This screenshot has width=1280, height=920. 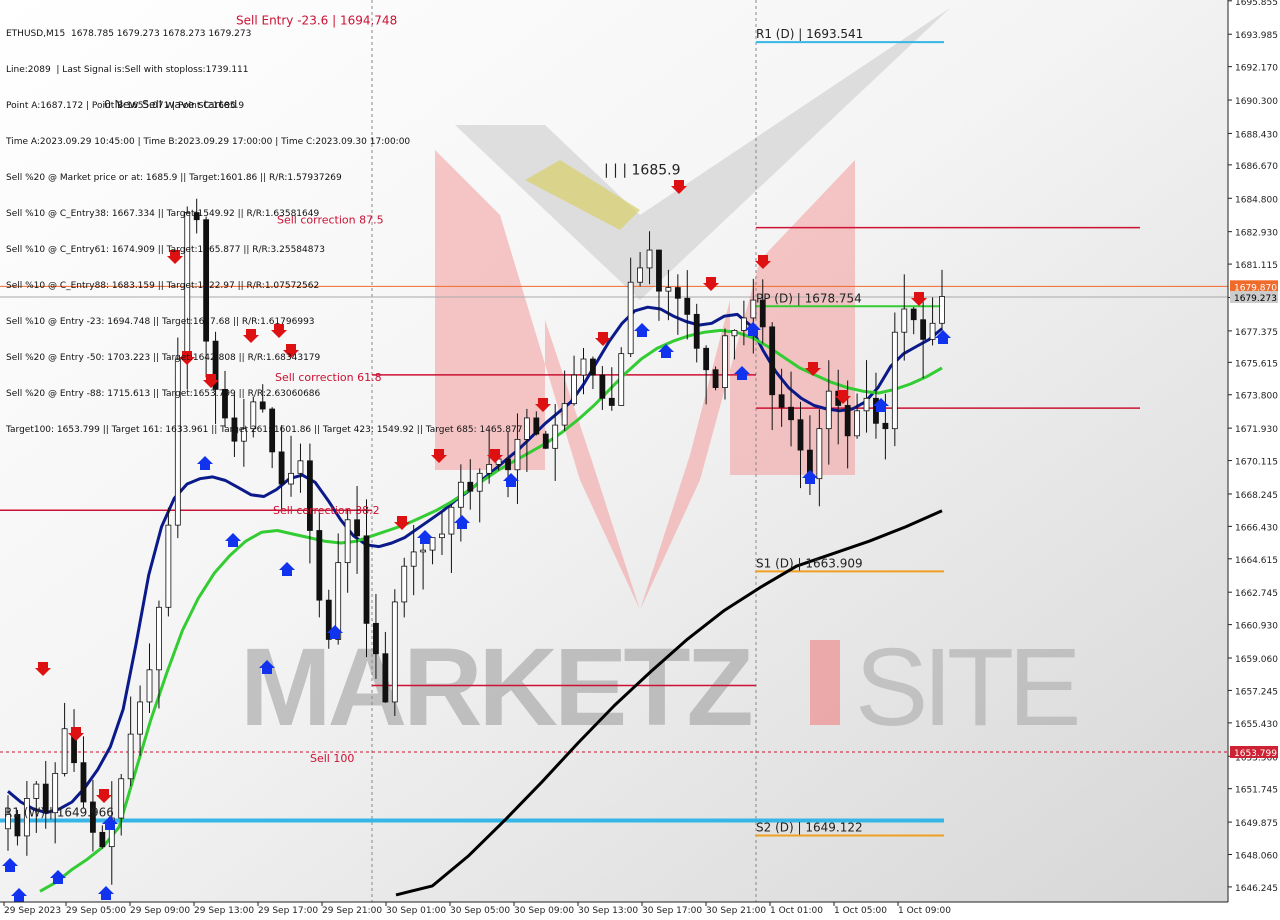 What do you see at coordinates (160, 911) in the screenshot?
I see `time-tick-label: 29 Sep 09:00` at bounding box center [160, 911].